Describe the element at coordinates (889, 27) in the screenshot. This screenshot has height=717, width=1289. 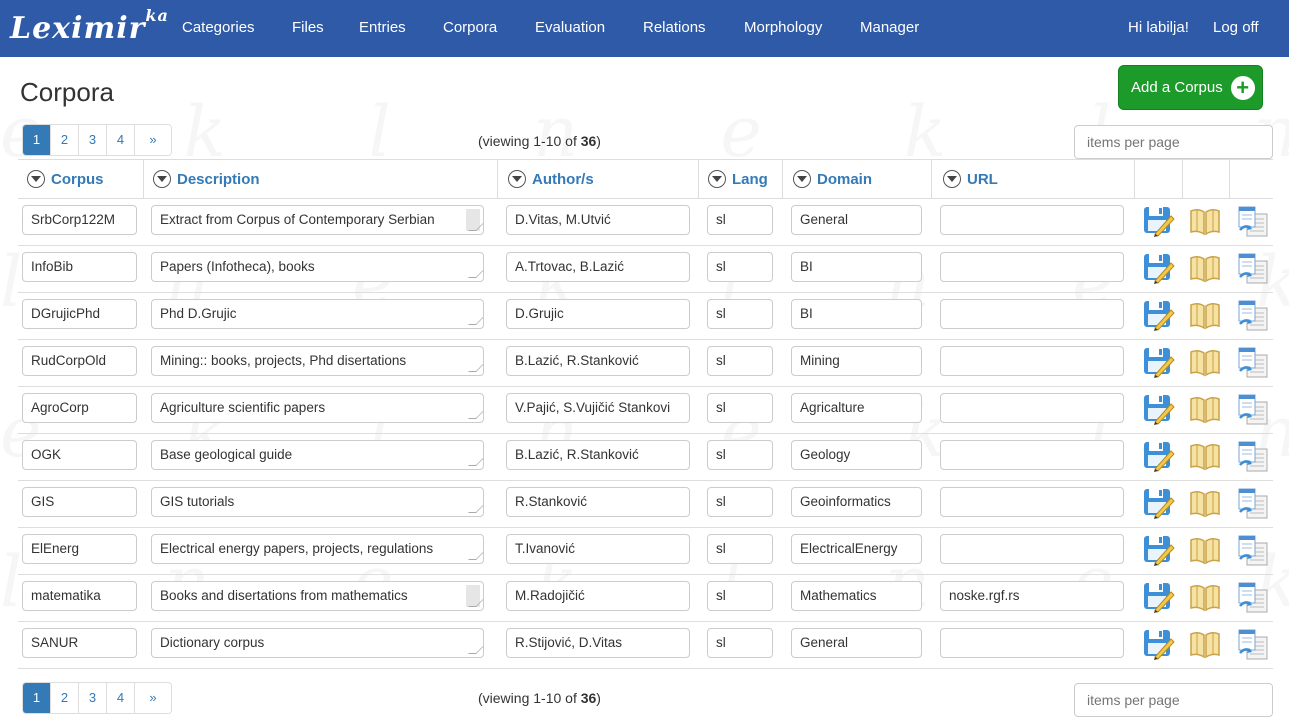
I see `nav-manager: Manager` at that location.